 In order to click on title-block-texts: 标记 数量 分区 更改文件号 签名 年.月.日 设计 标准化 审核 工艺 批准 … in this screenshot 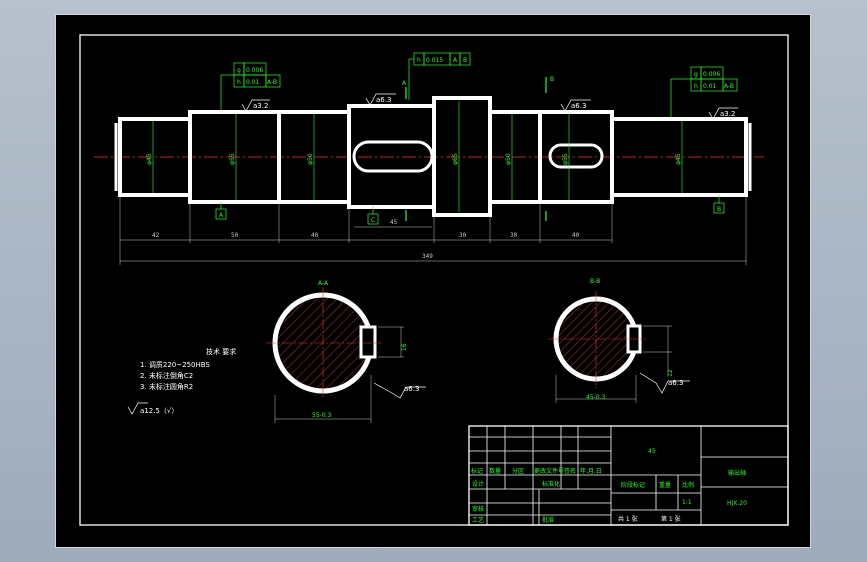, I will do `click(609, 486)`.